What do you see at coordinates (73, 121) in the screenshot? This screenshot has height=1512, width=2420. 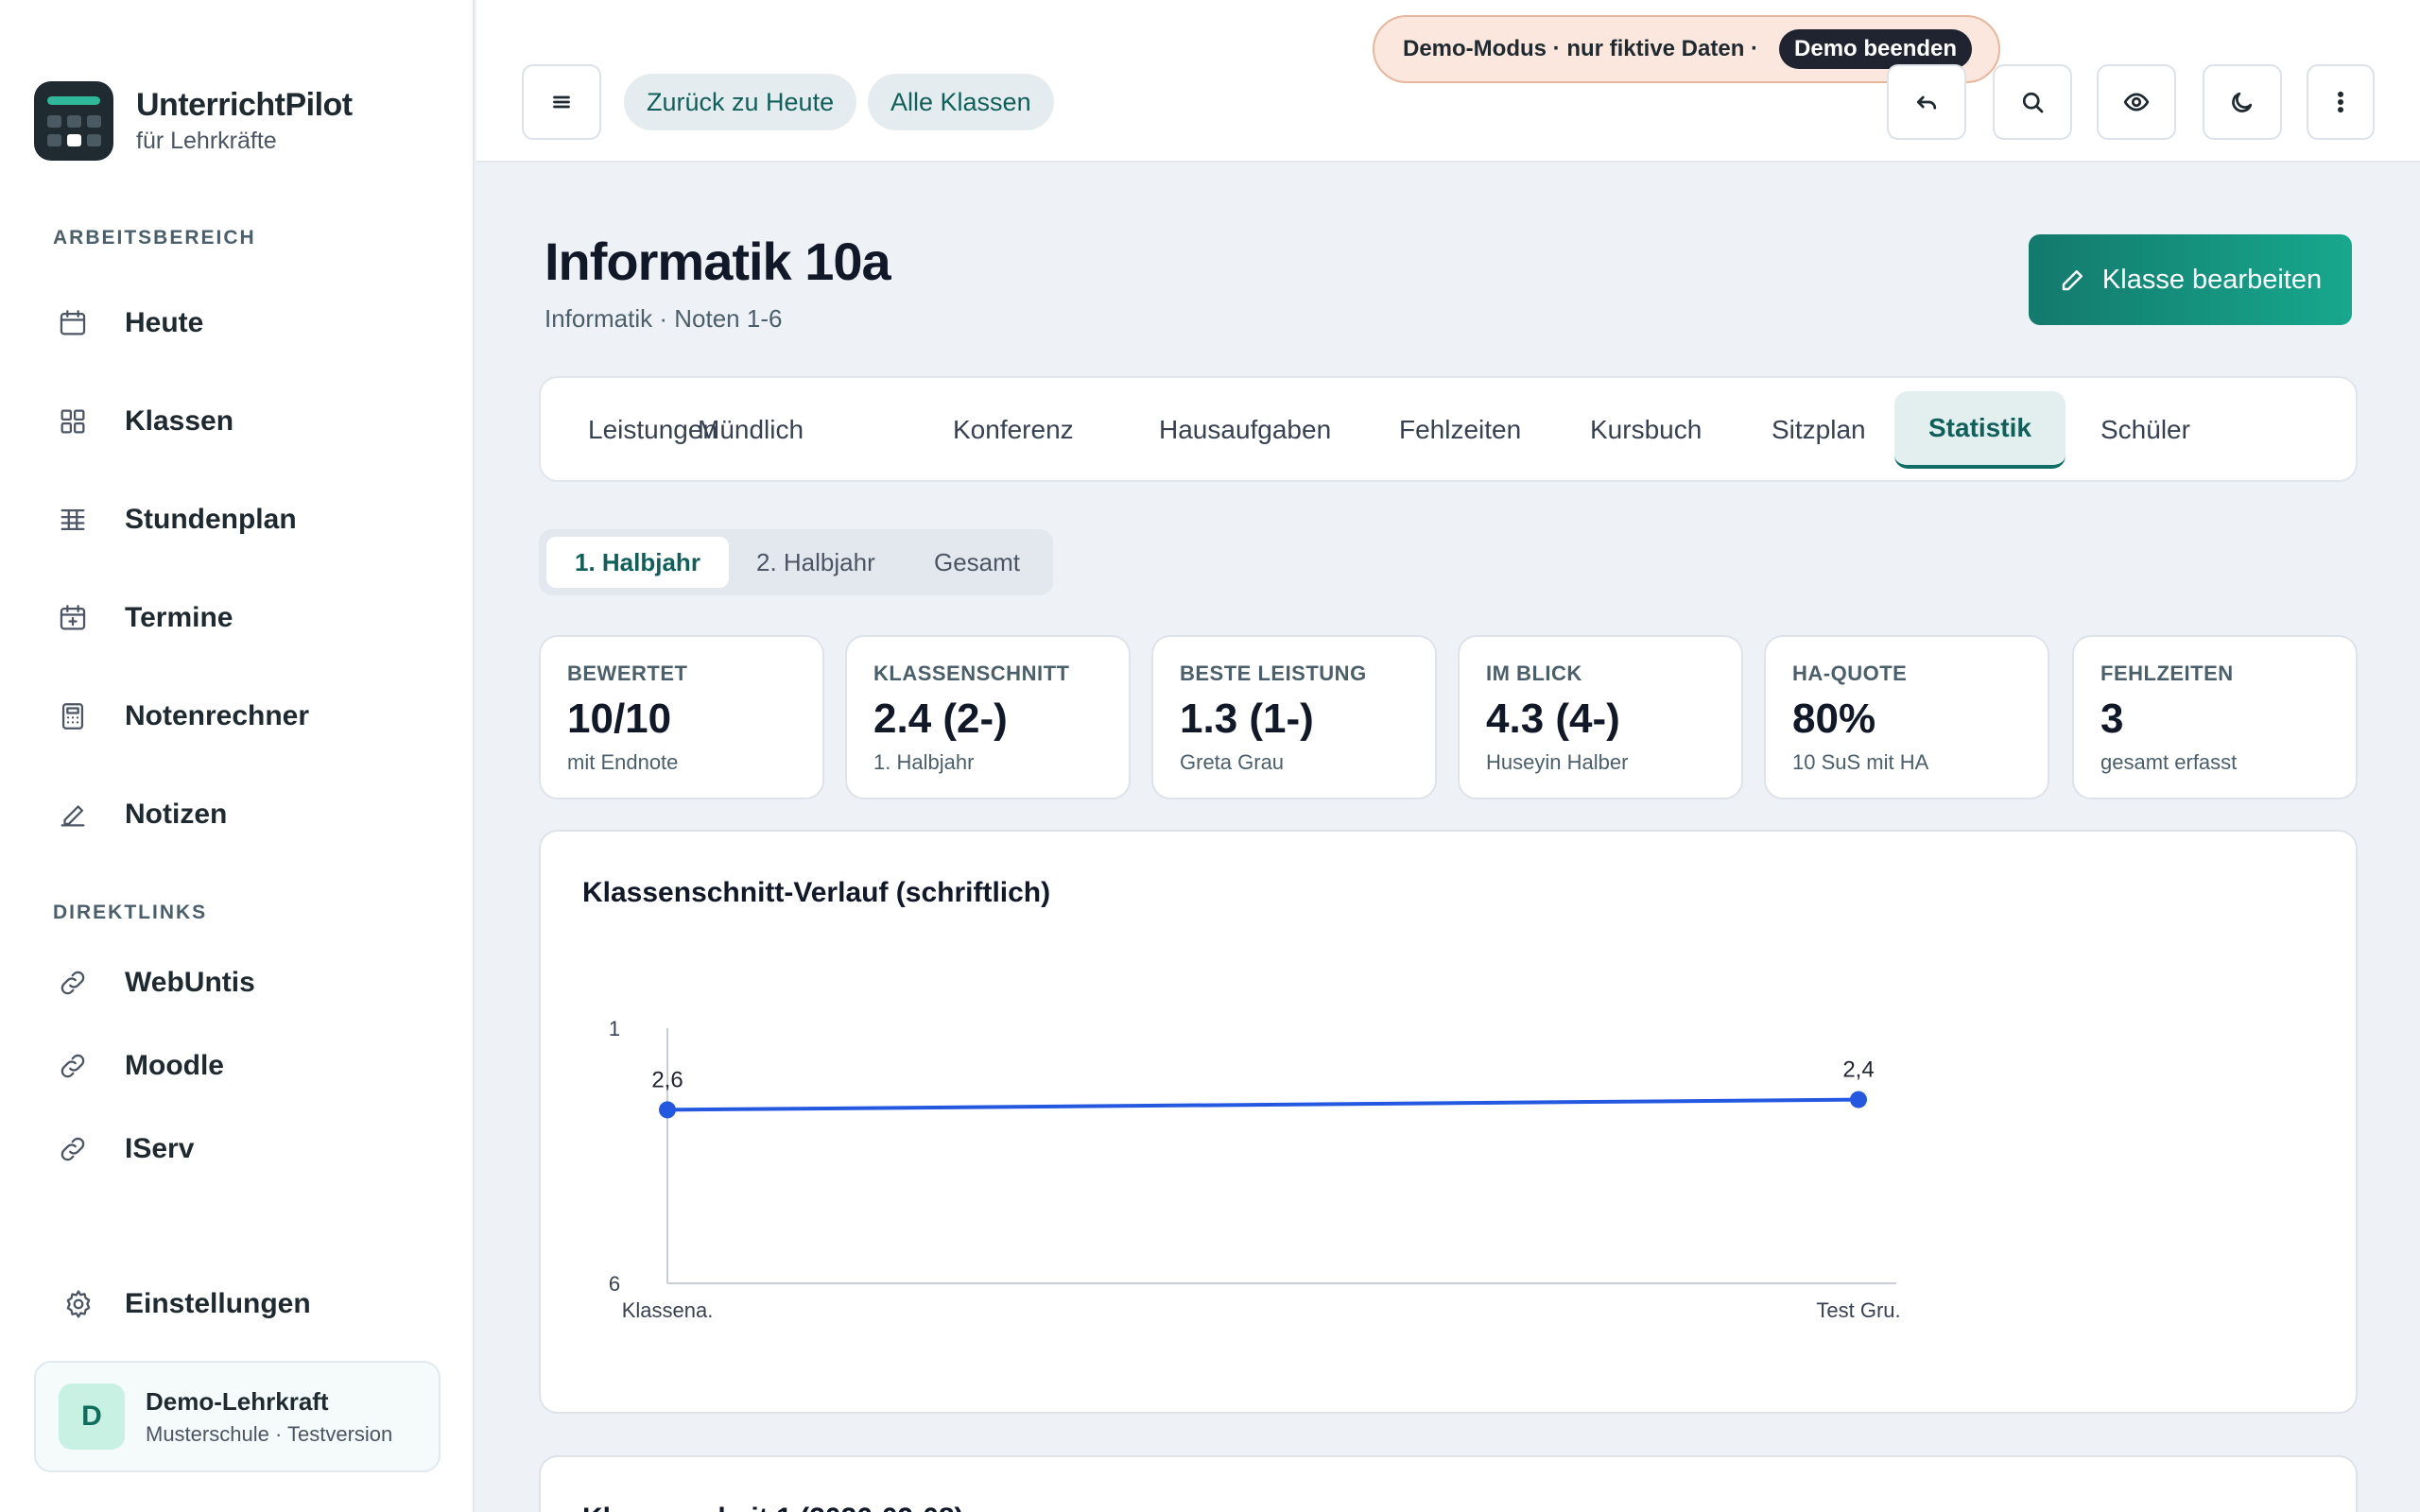 I see `app-logo-icon` at bounding box center [73, 121].